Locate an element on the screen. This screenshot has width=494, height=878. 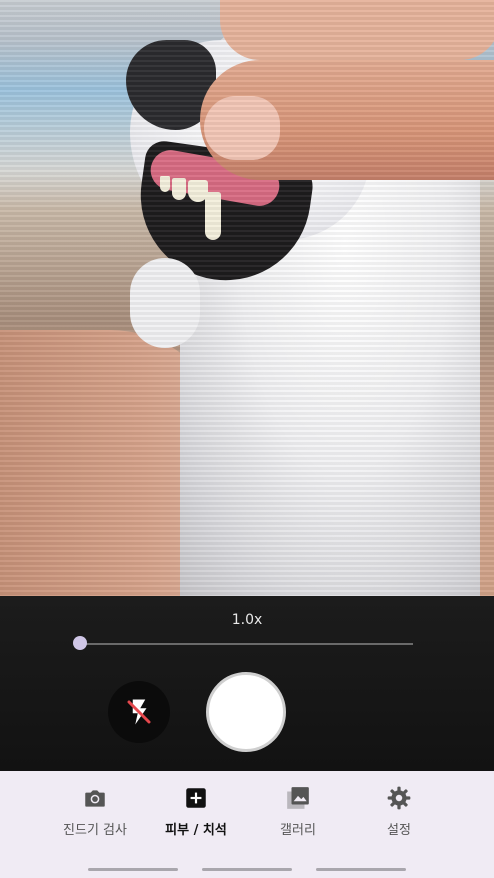
nav-label: 설정 is located at coordinates (399, 830).